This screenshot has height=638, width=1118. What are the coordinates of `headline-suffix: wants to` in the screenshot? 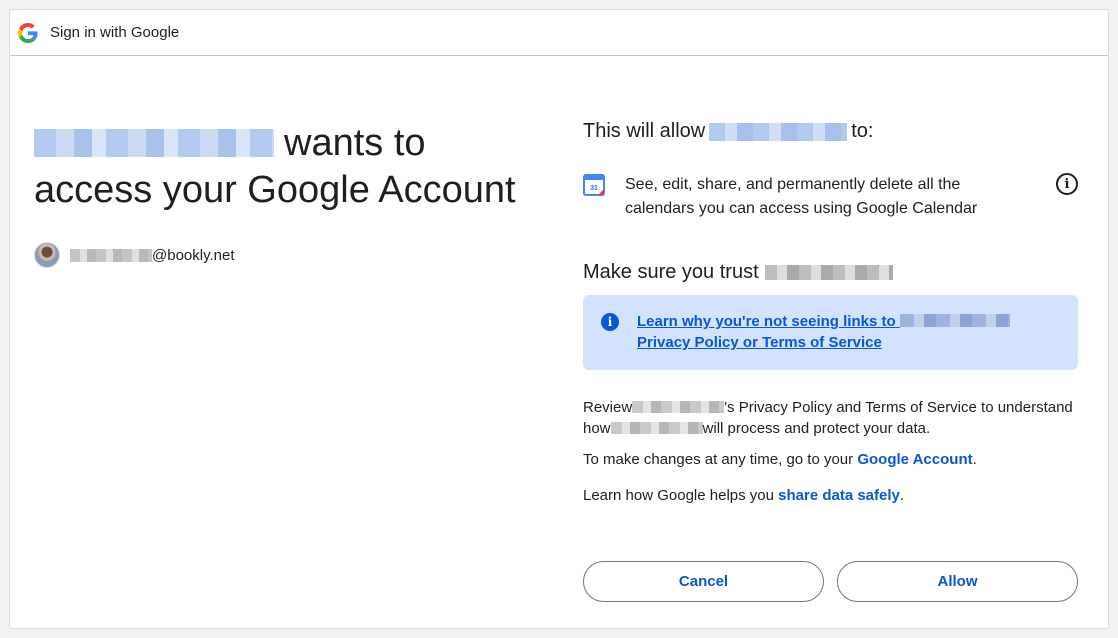 It's located at (355, 143).